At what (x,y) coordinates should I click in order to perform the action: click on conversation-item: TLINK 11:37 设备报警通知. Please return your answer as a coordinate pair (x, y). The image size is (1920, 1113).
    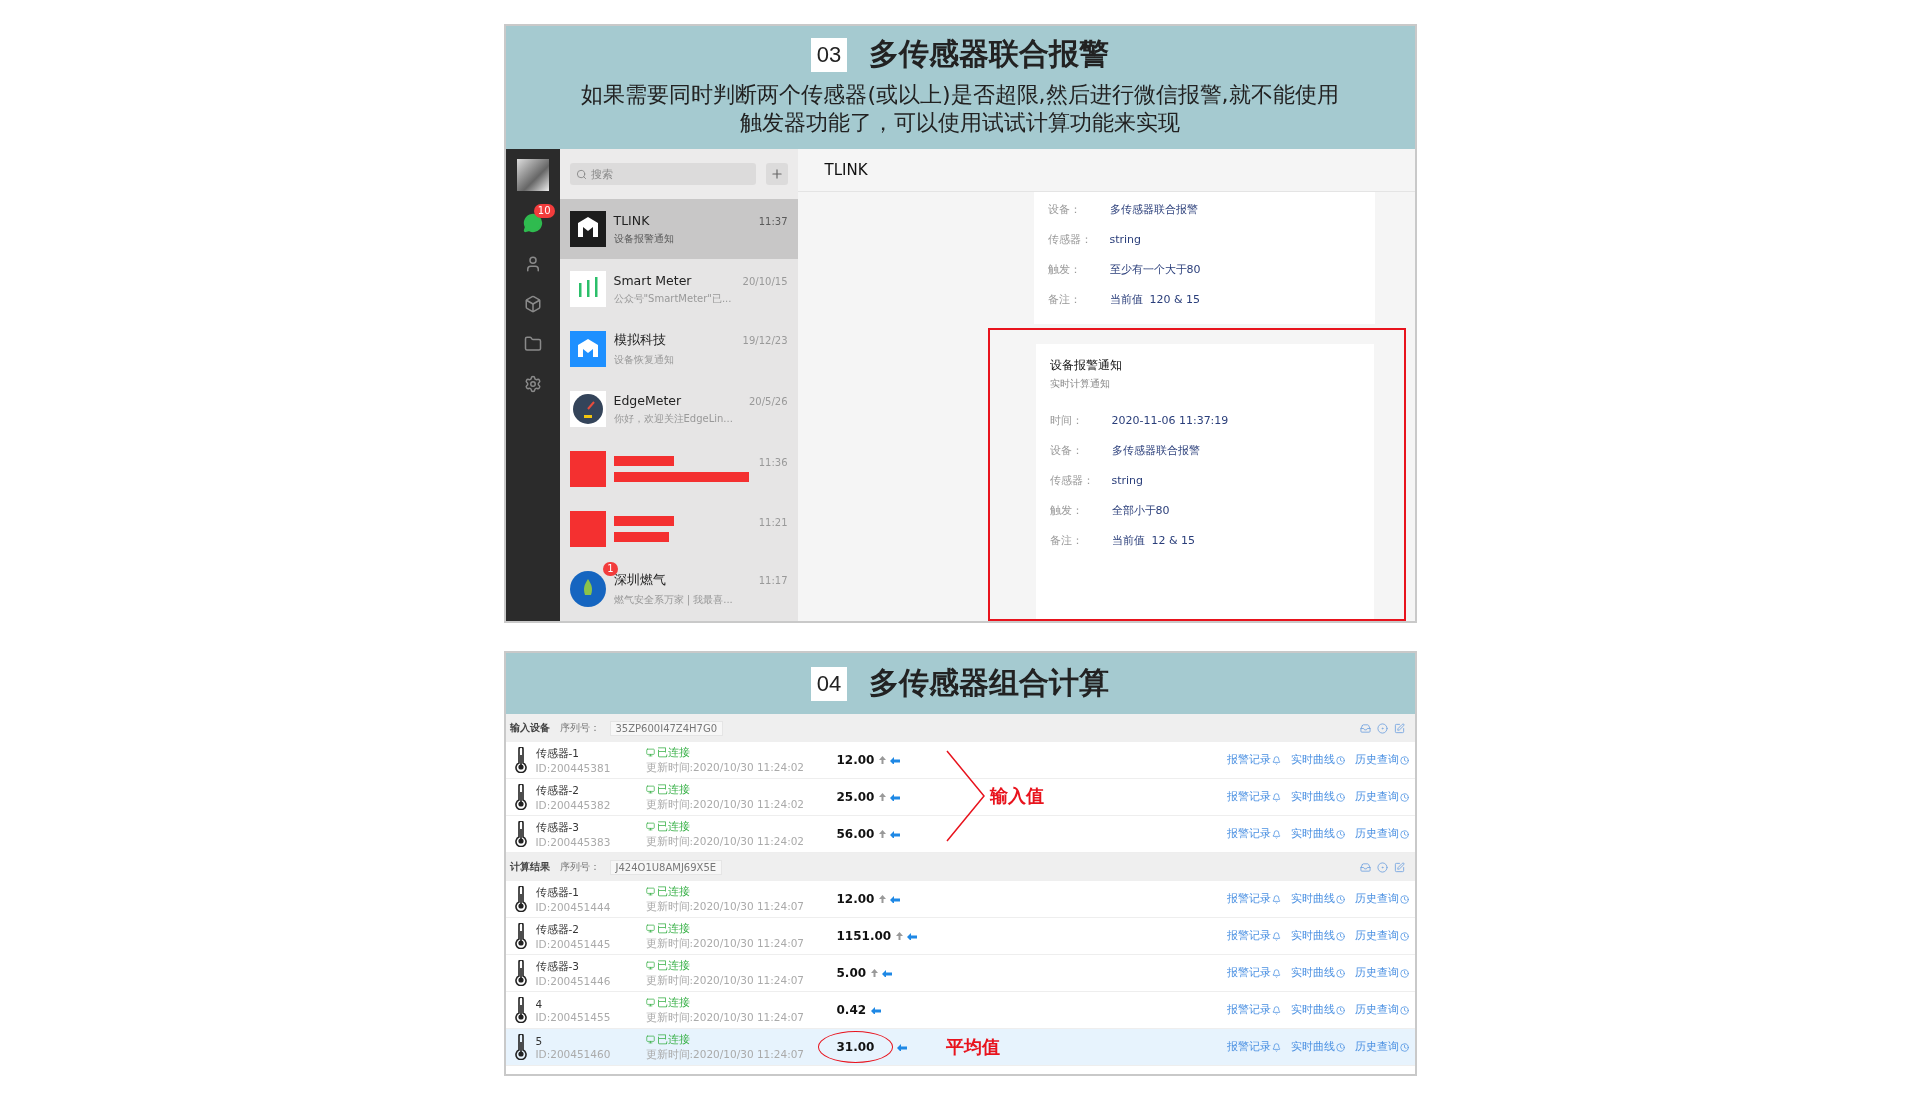
    Looking at the image, I should click on (678, 229).